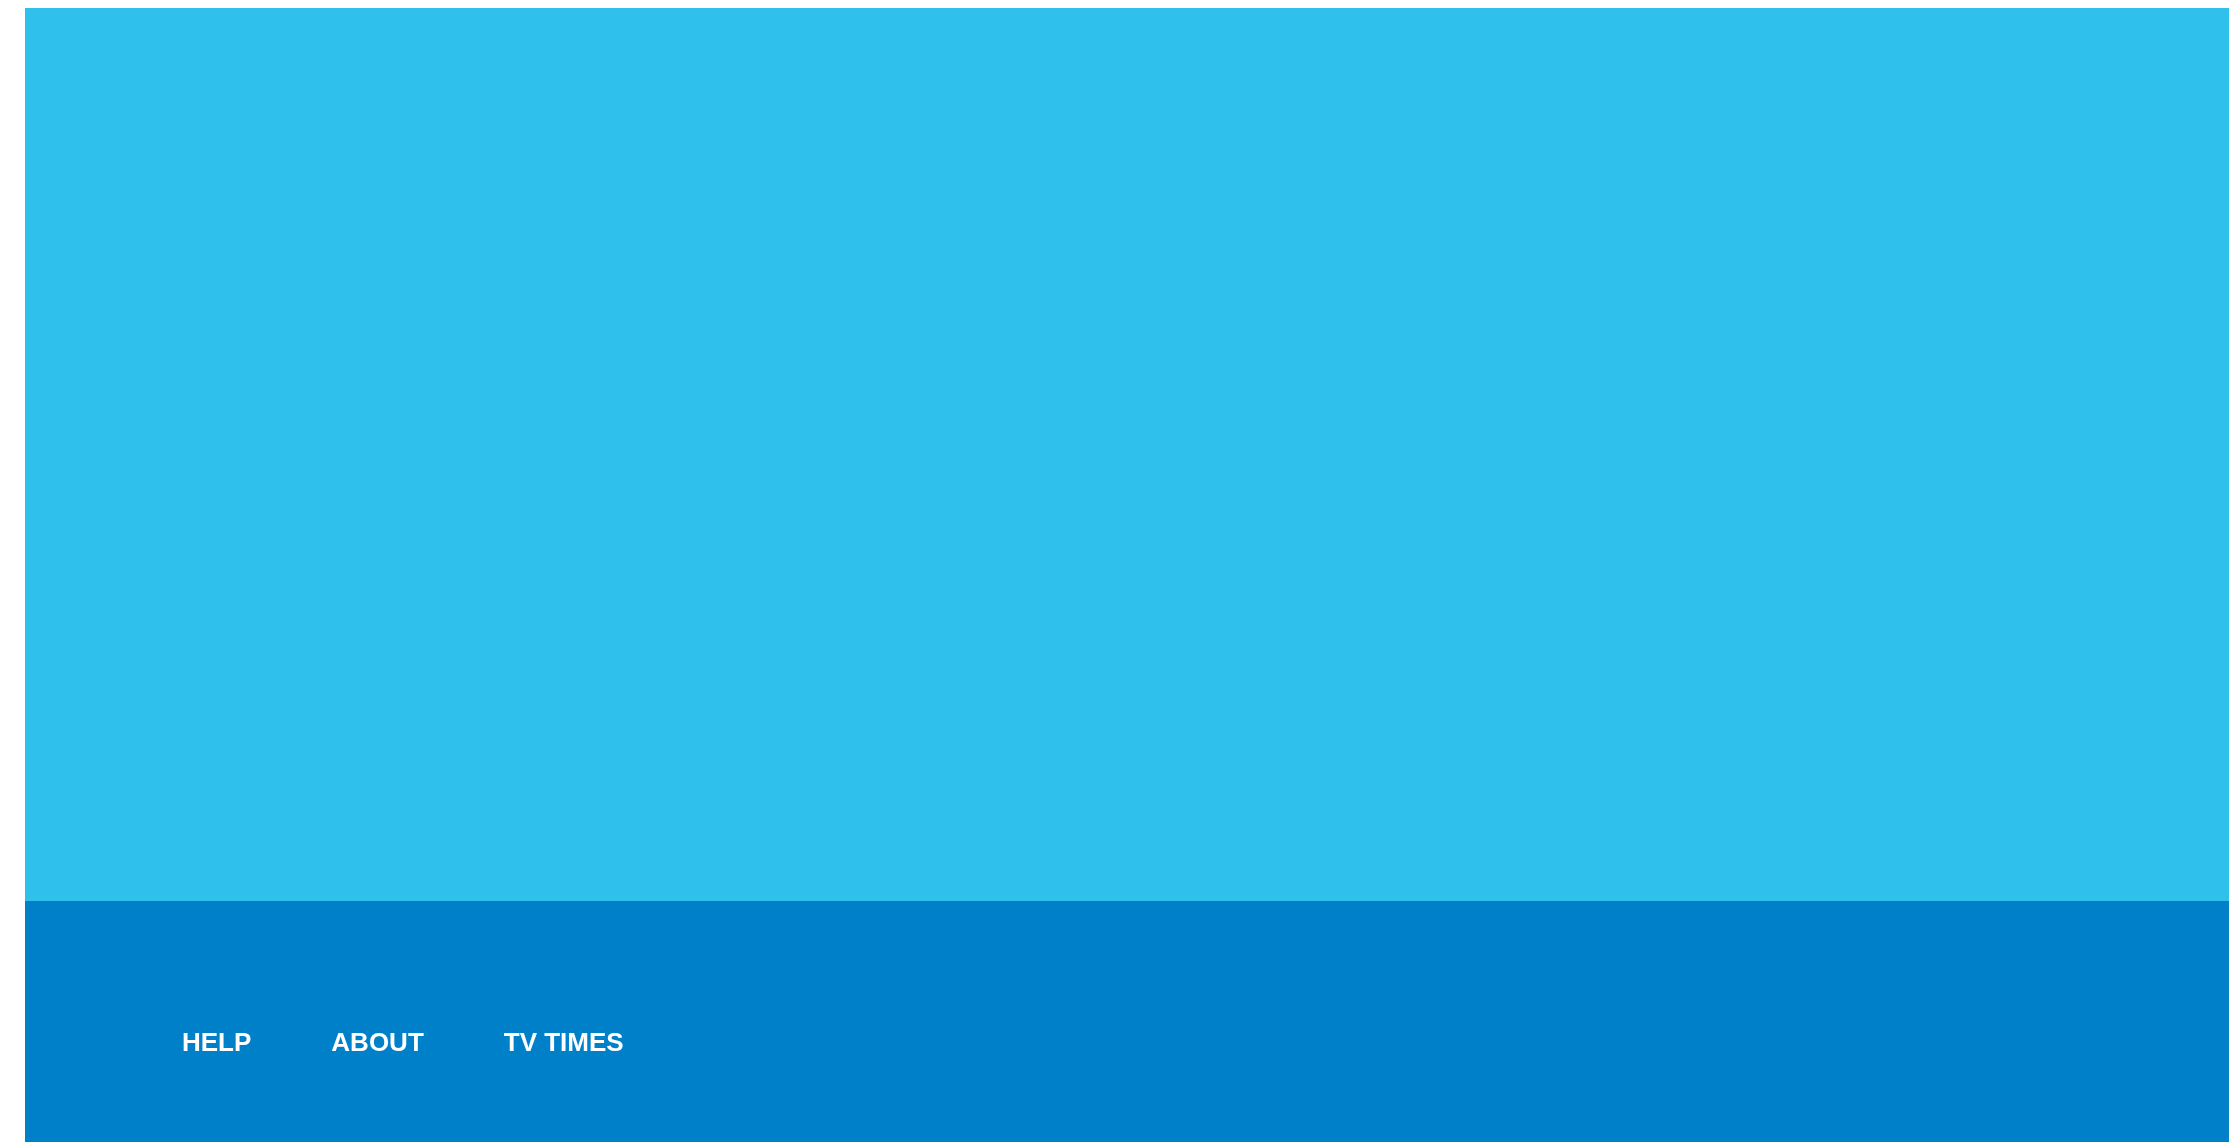 This screenshot has height=1142, width=2229. Describe the element at coordinates (563, 1042) in the screenshot. I see `footer-link: TV TIMES` at that location.